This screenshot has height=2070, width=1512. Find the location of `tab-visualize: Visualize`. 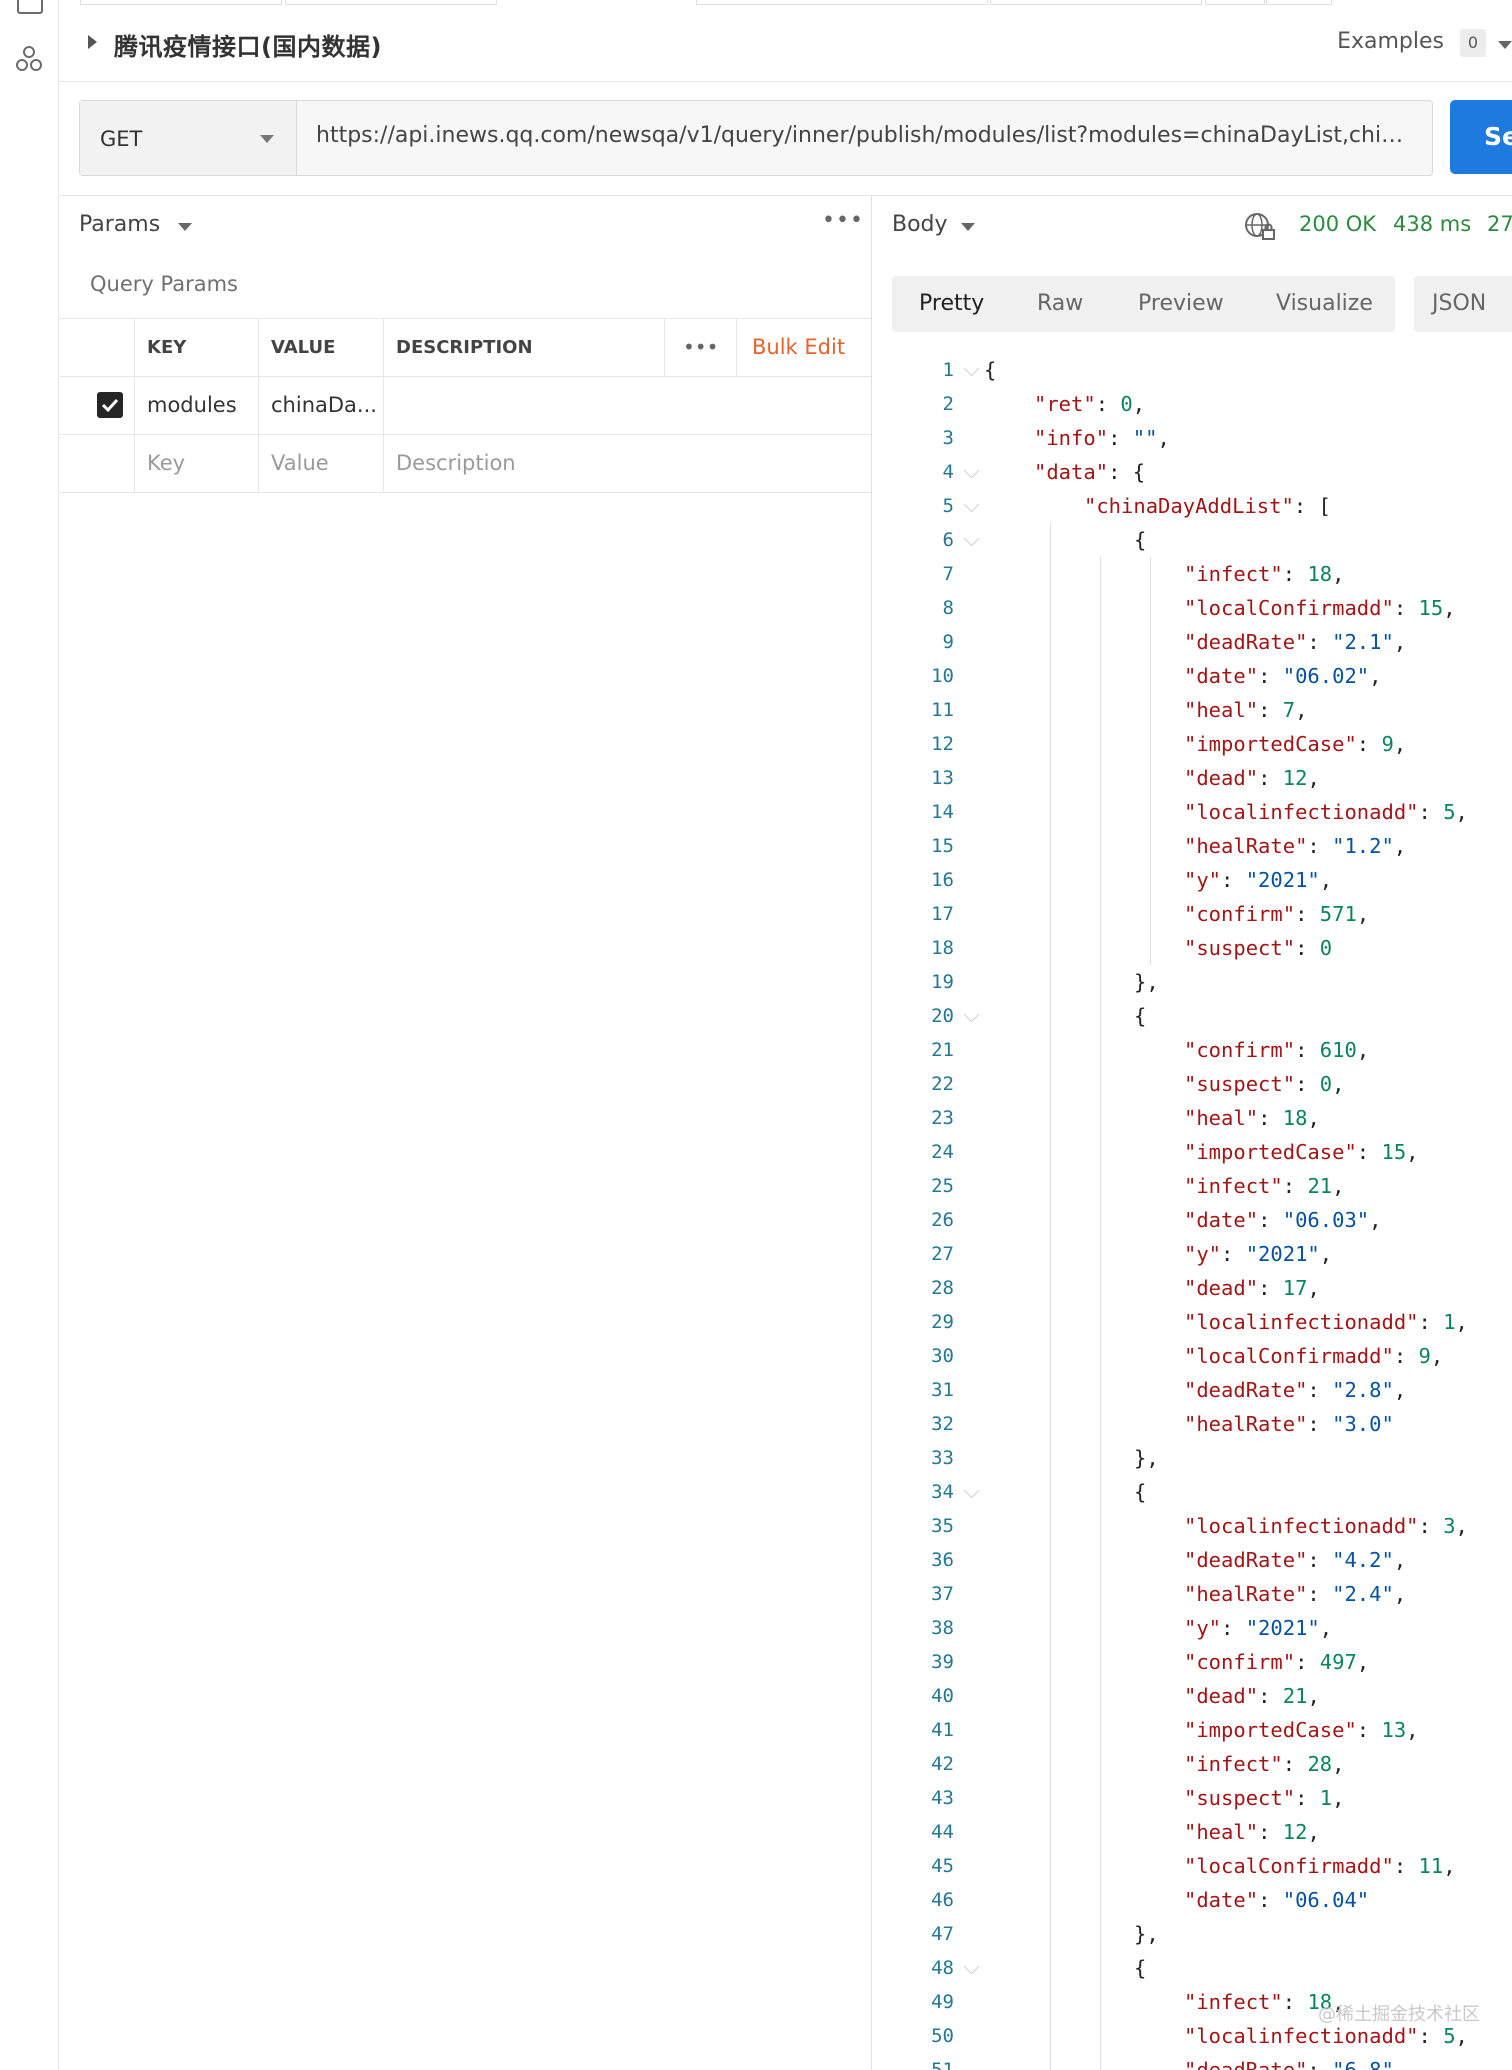

tab-visualize: Visualize is located at coordinates (1324, 304).